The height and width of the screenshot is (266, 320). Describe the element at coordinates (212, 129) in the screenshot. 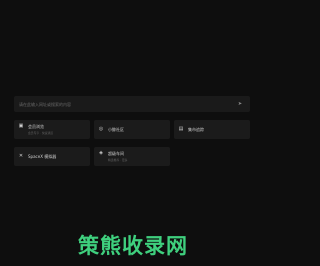

I see `shortcut-card-market: ▤ 集市追踪` at that location.